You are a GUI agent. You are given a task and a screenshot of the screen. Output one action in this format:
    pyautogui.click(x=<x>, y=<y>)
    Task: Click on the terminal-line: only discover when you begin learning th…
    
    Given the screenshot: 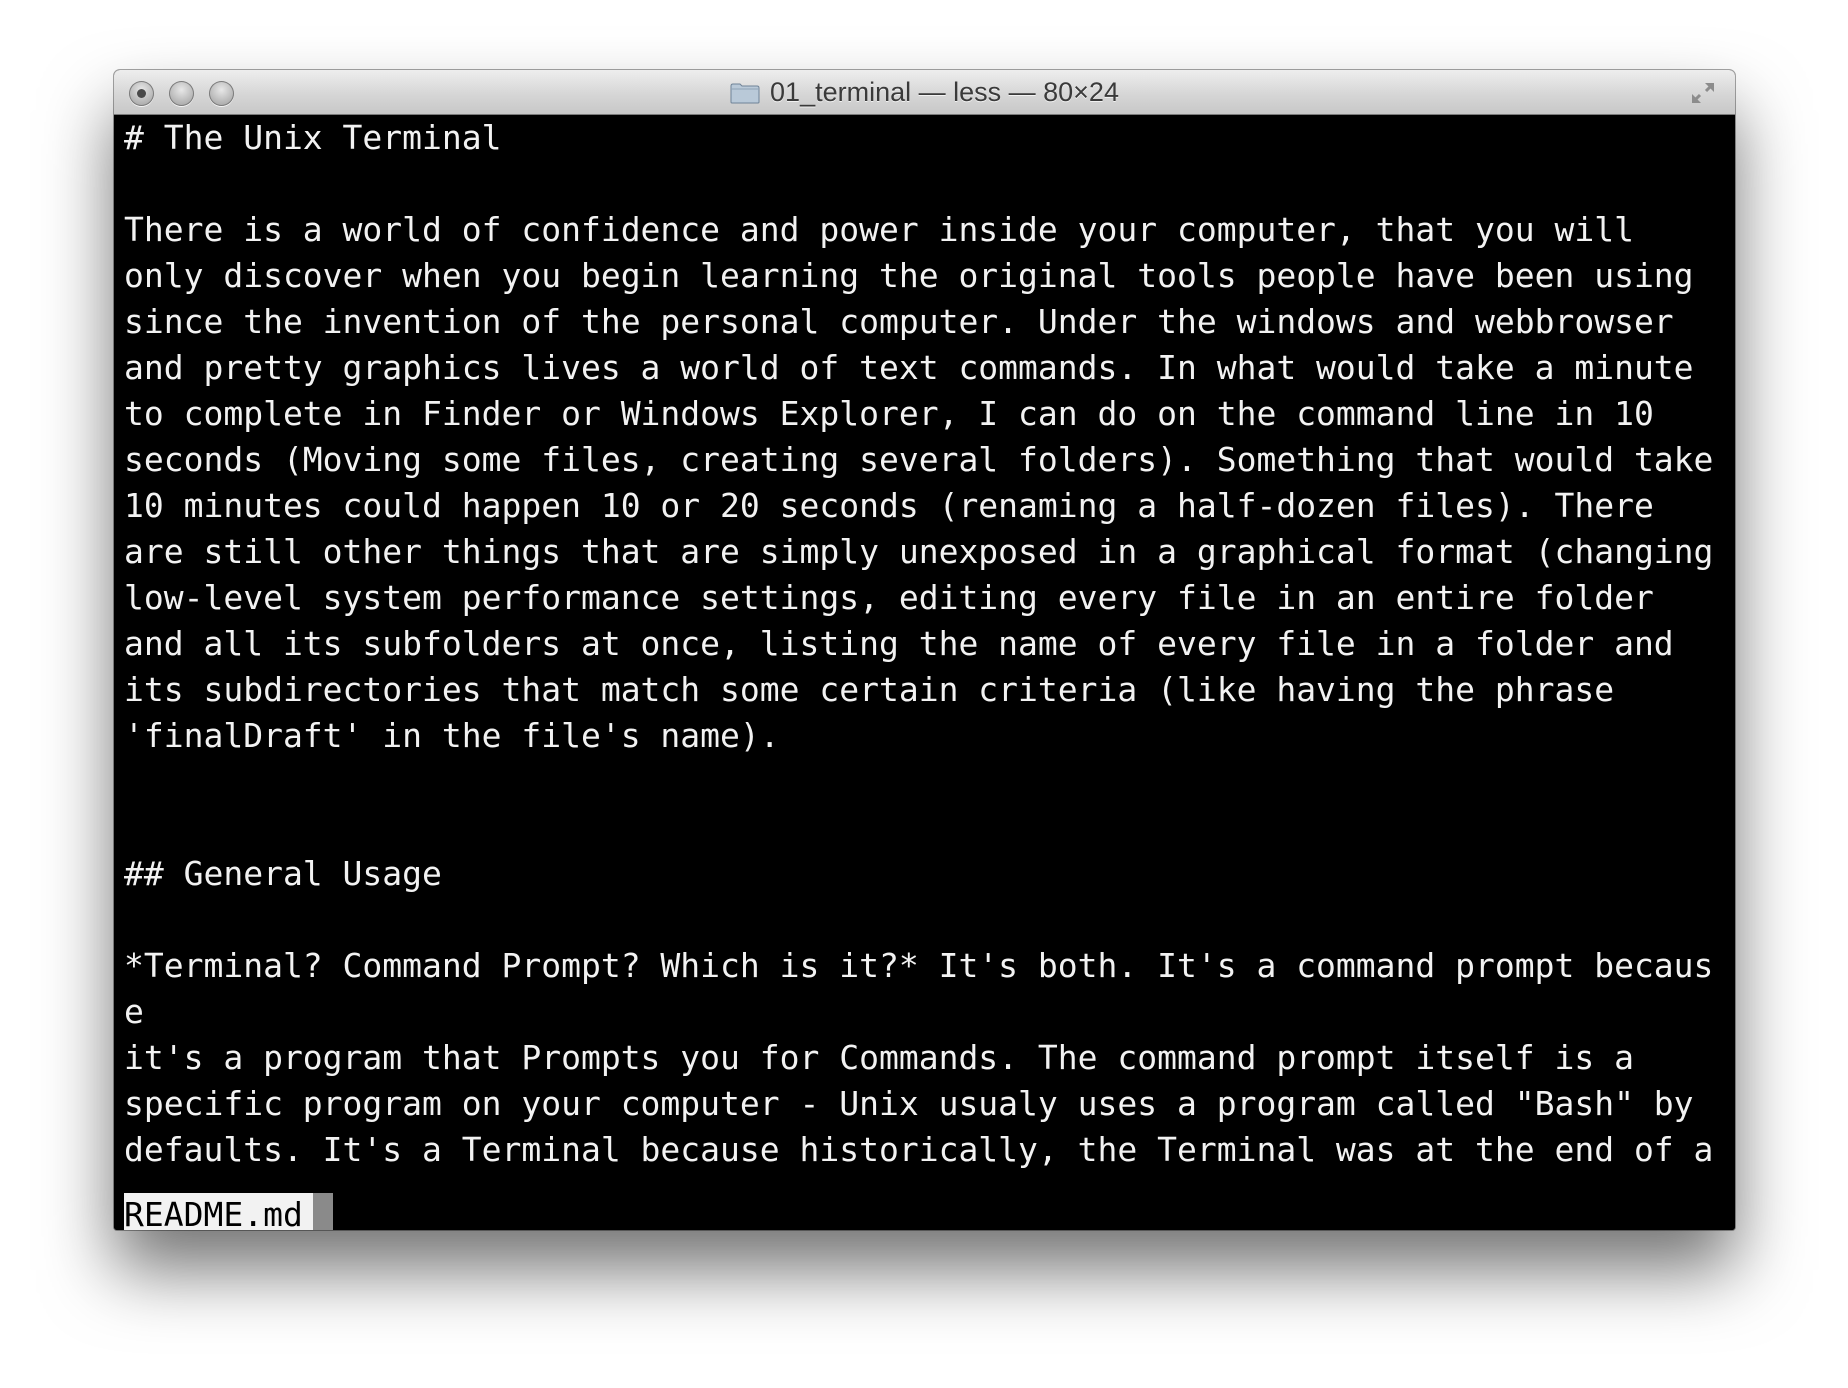 What is the action you would take?
    pyautogui.click(x=909, y=275)
    